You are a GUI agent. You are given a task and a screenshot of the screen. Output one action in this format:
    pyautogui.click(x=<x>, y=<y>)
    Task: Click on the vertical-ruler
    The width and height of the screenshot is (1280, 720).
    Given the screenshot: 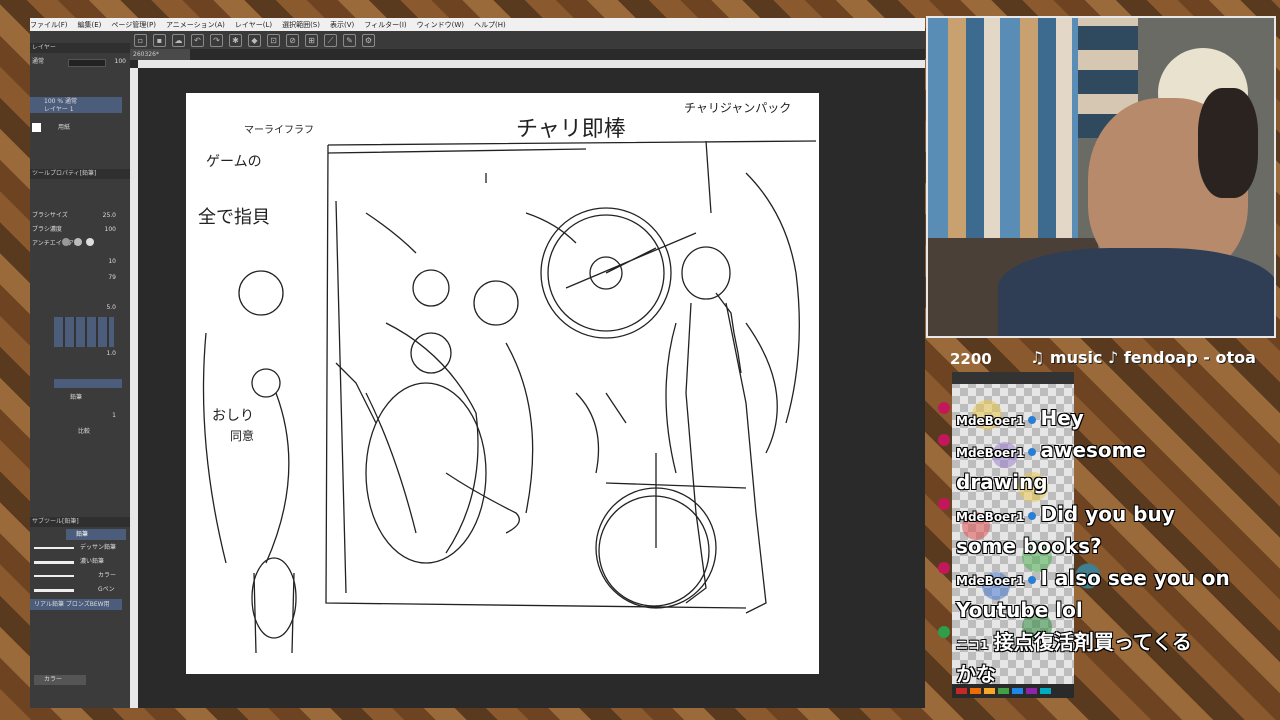 What is the action you would take?
    pyautogui.click(x=134, y=388)
    